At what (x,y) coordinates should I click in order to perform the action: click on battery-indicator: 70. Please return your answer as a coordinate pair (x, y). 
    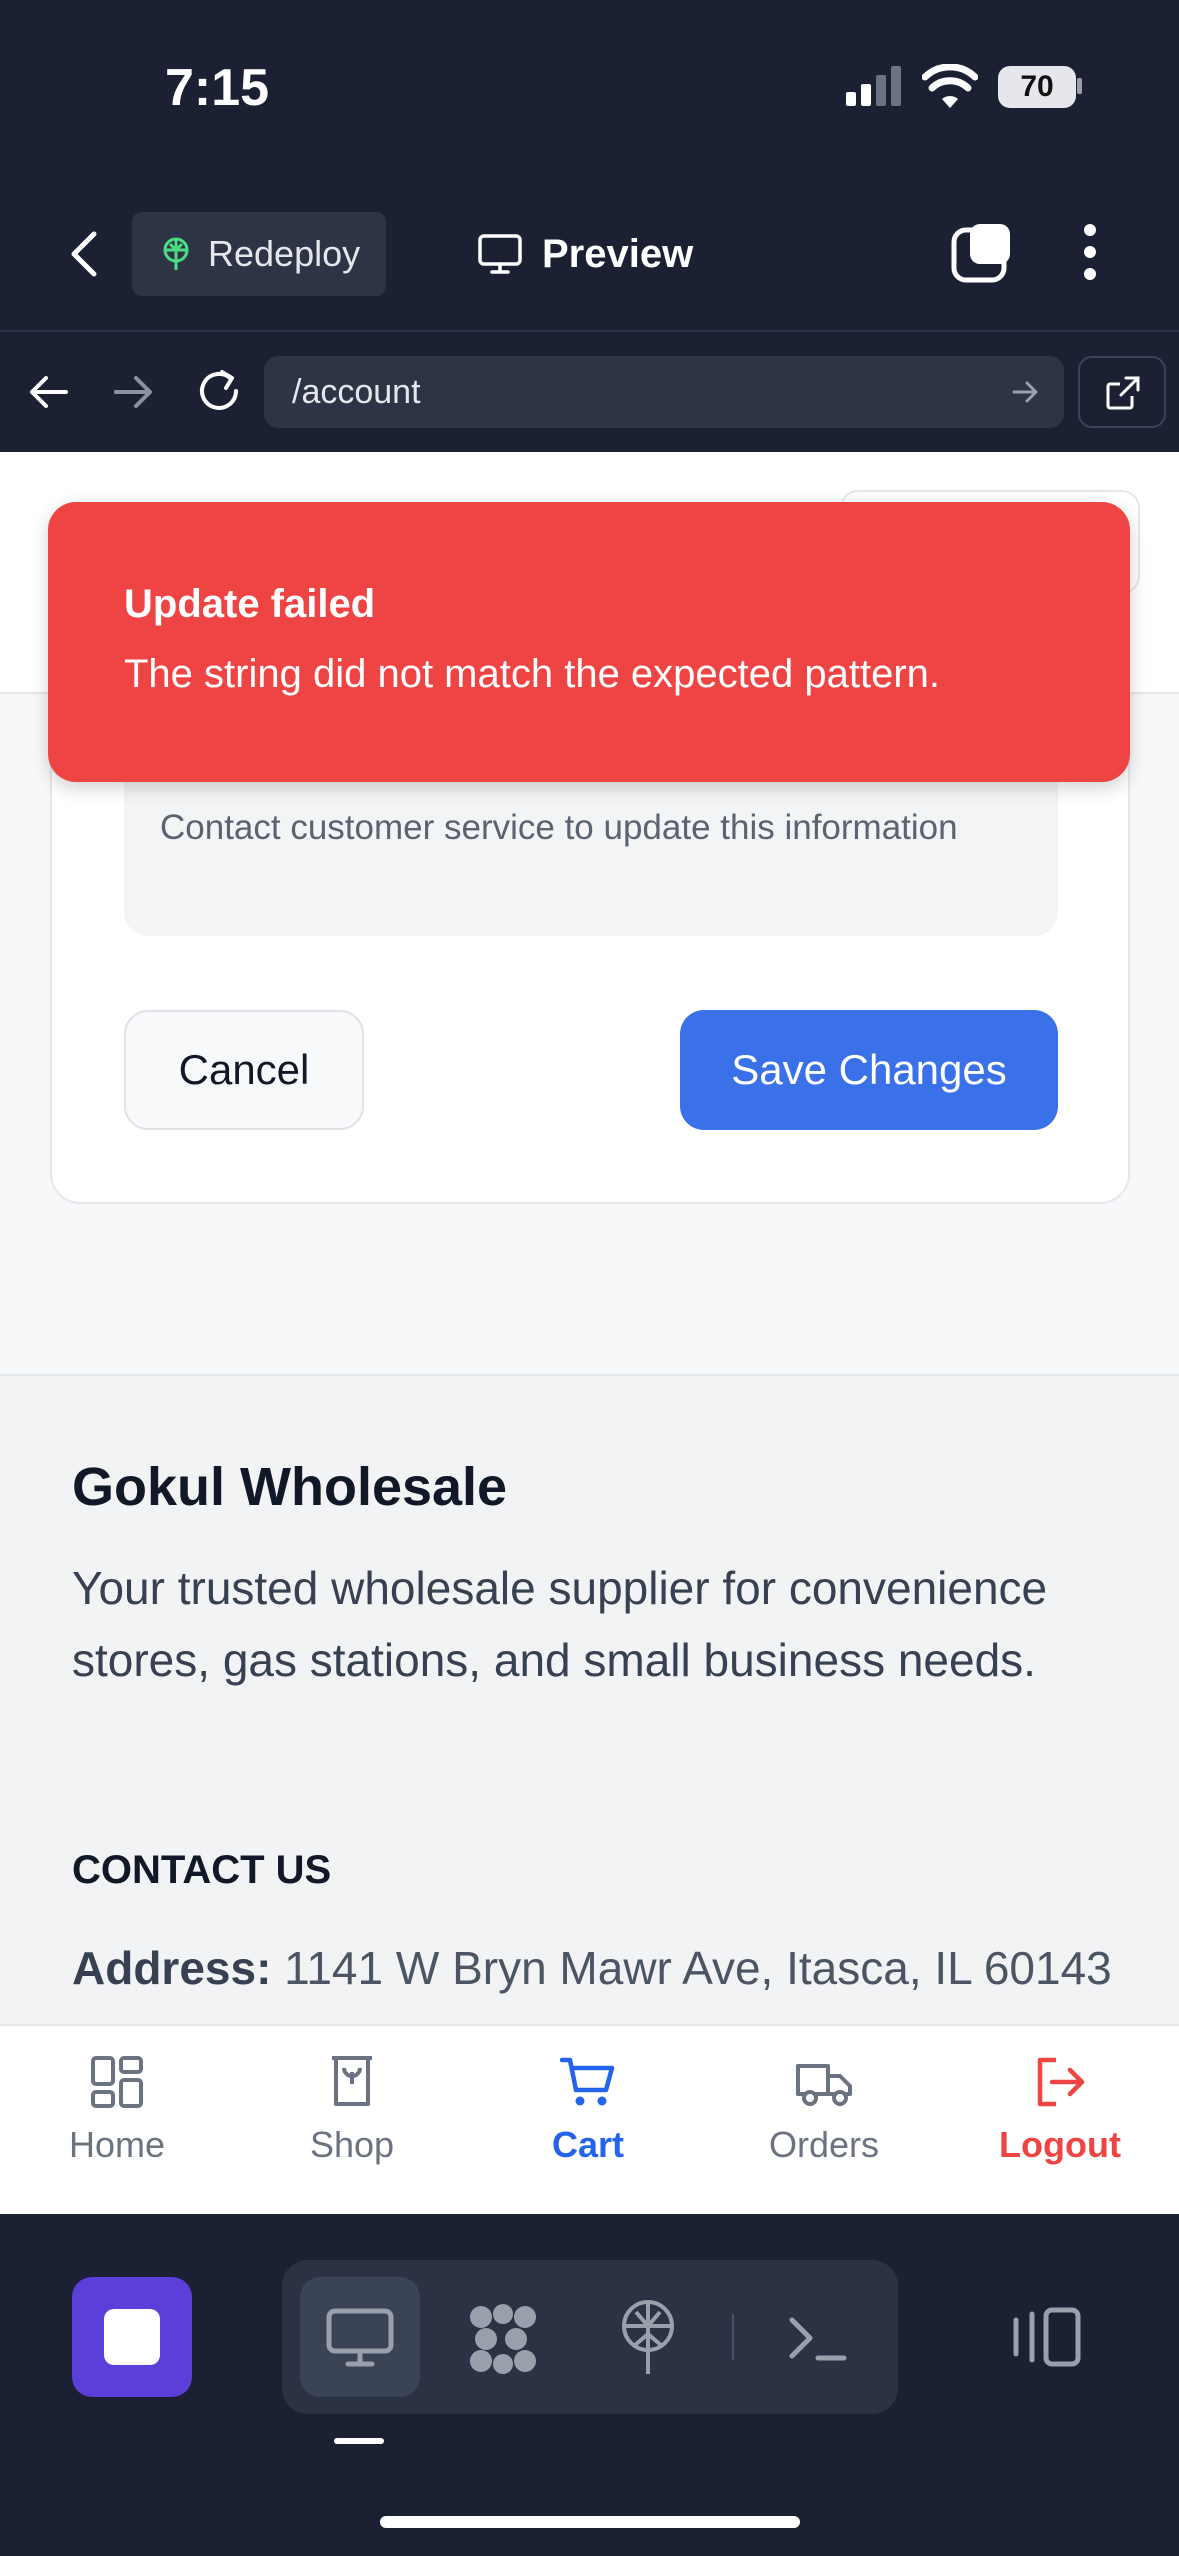
    Looking at the image, I should click on (1037, 87).